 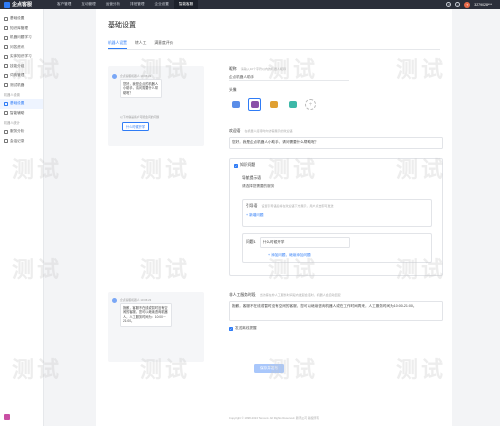 I want to click on user-id: 3279028***, so click(x=483, y=5).